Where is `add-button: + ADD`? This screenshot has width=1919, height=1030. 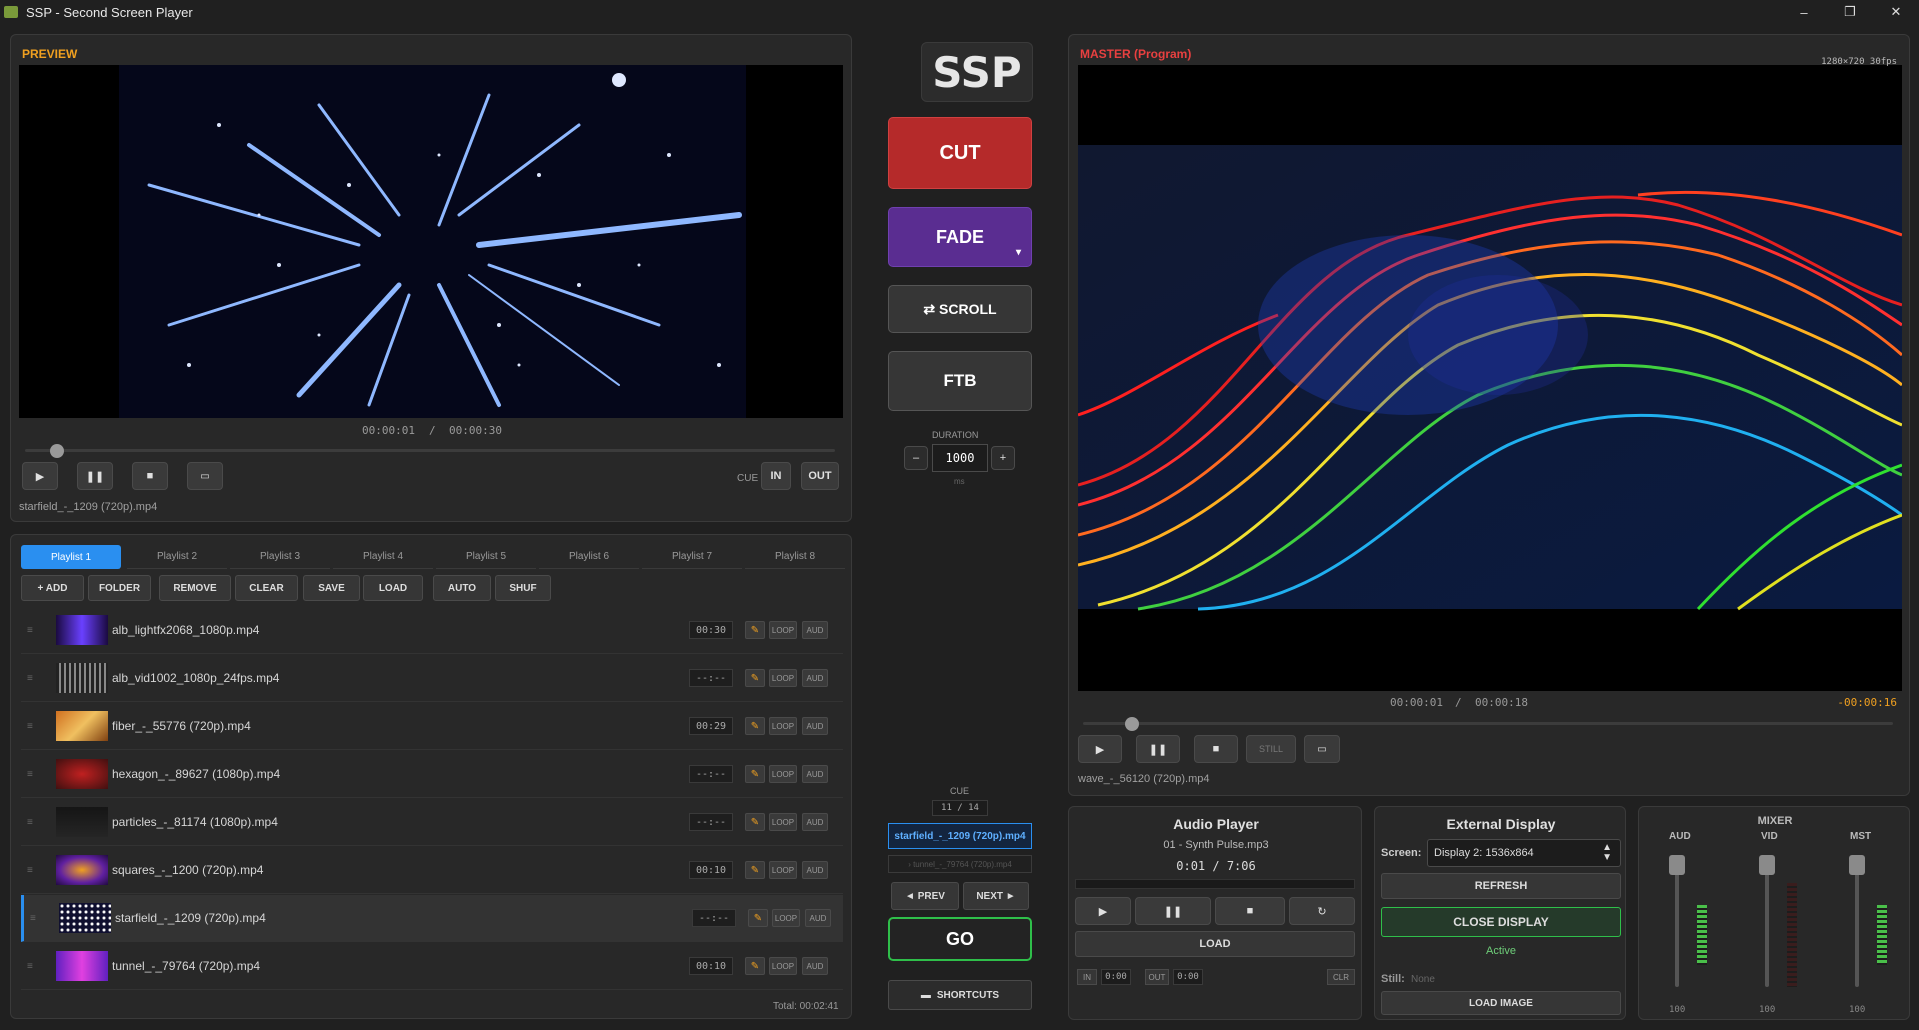
add-button: + ADD is located at coordinates (52, 588).